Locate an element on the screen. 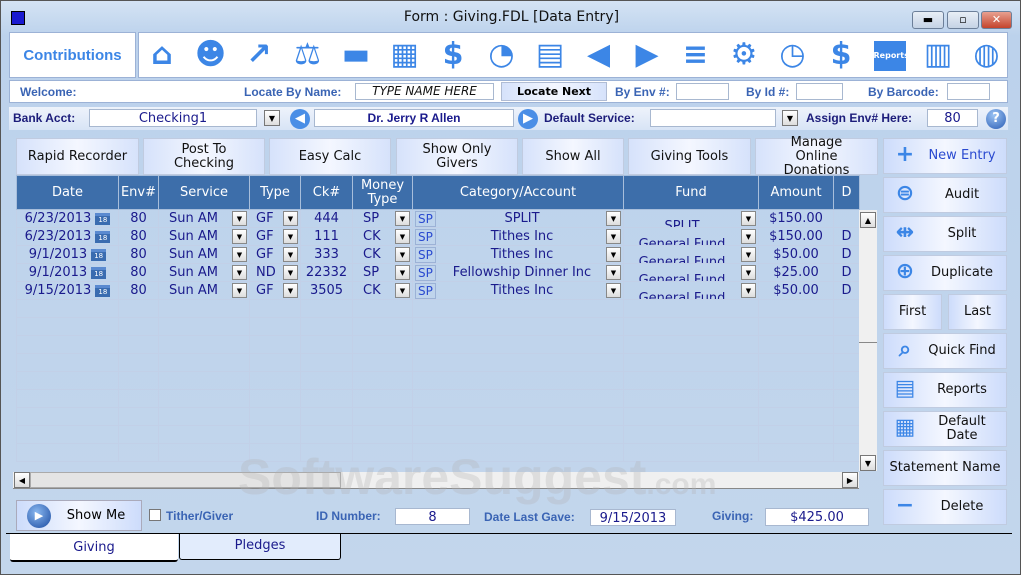  date-cell: 9/15/2013 is located at coordinates (58, 290).